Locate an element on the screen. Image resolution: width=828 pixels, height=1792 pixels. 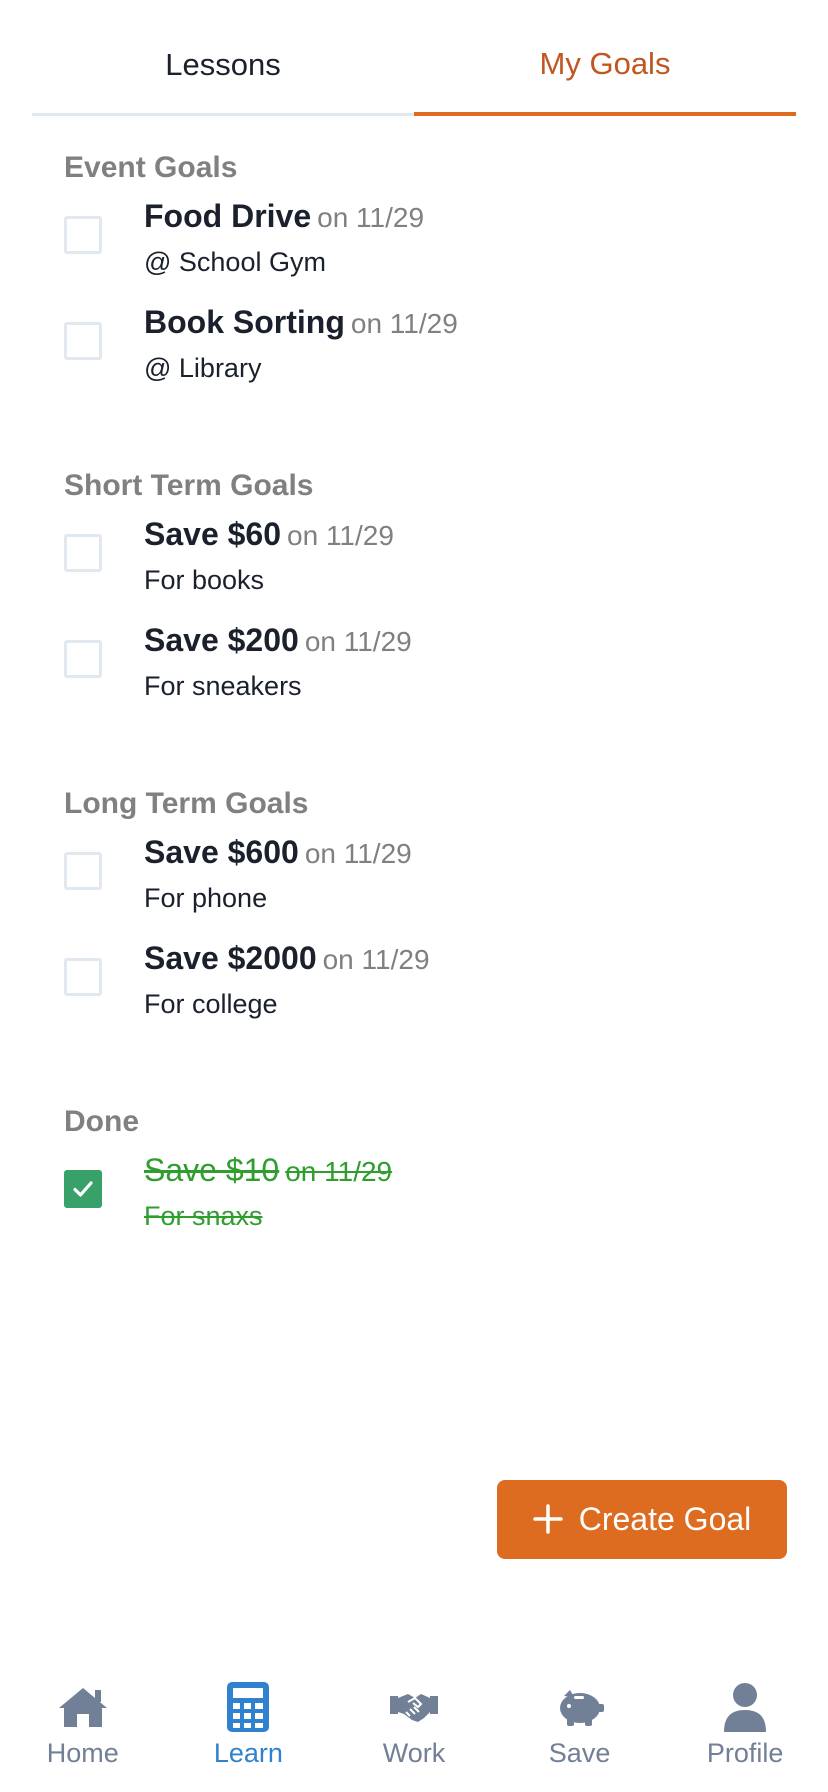
goal-subtitle: For books is located at coordinates (204, 580).